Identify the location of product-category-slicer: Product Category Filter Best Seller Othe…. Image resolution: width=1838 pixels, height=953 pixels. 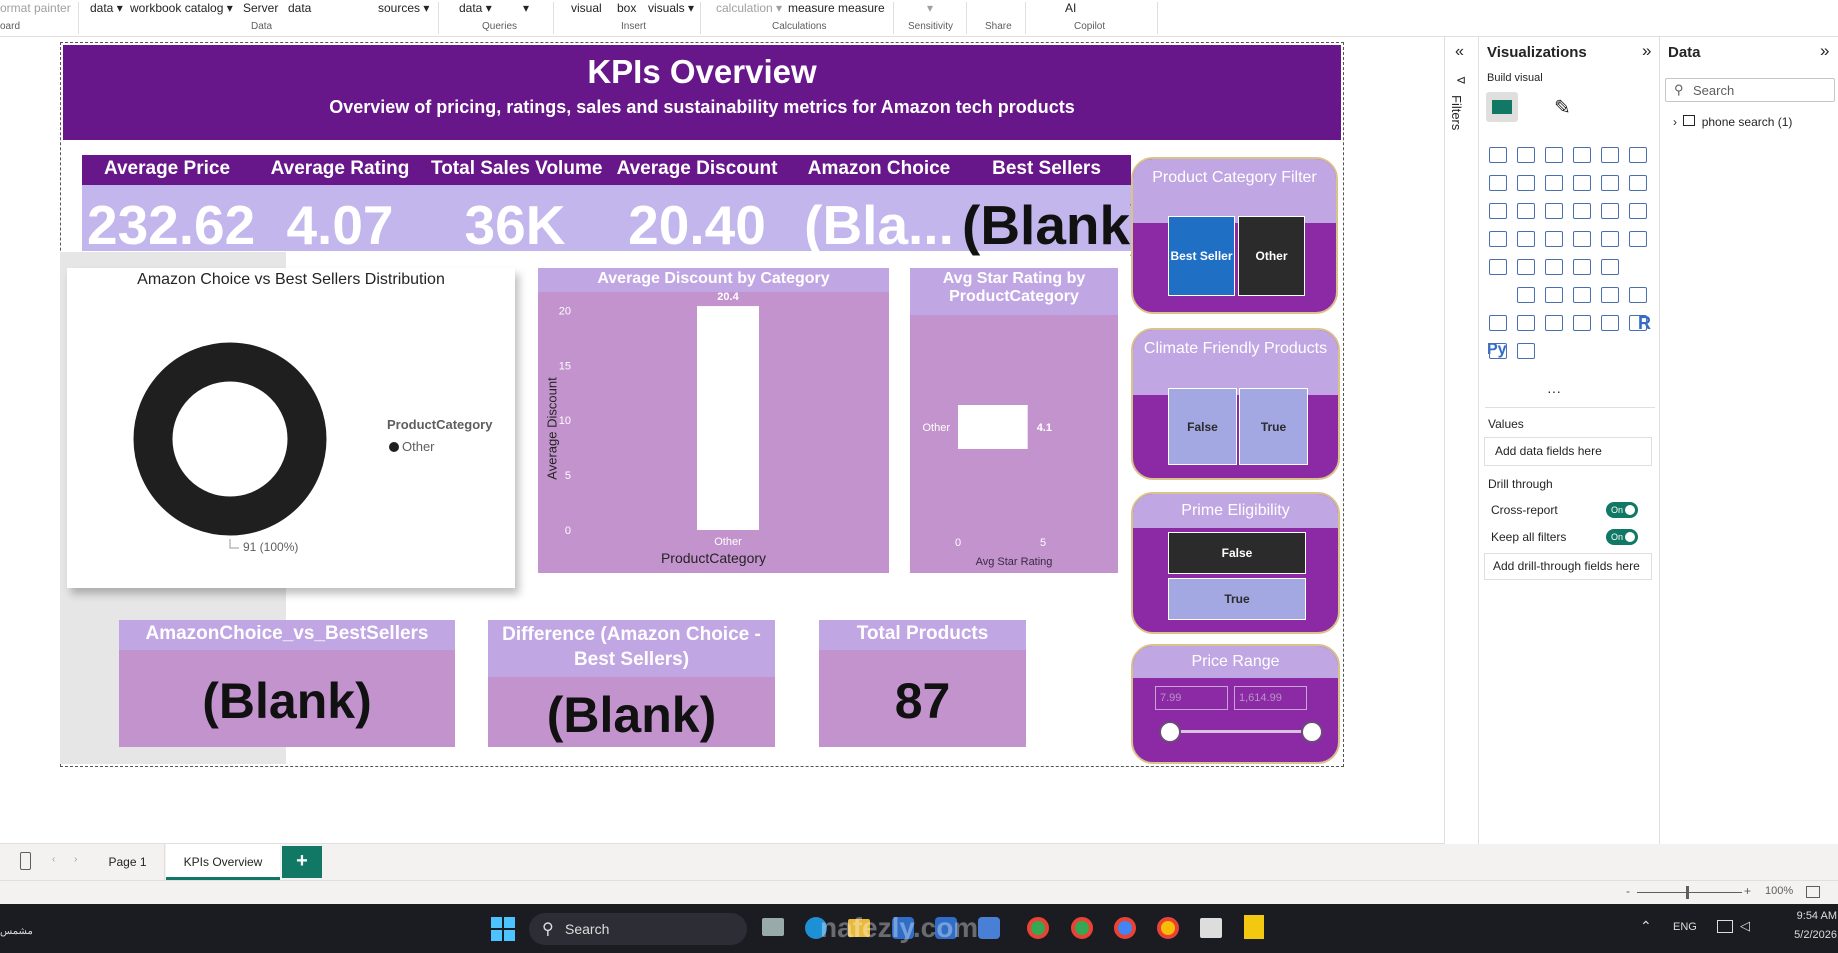
(1234, 235).